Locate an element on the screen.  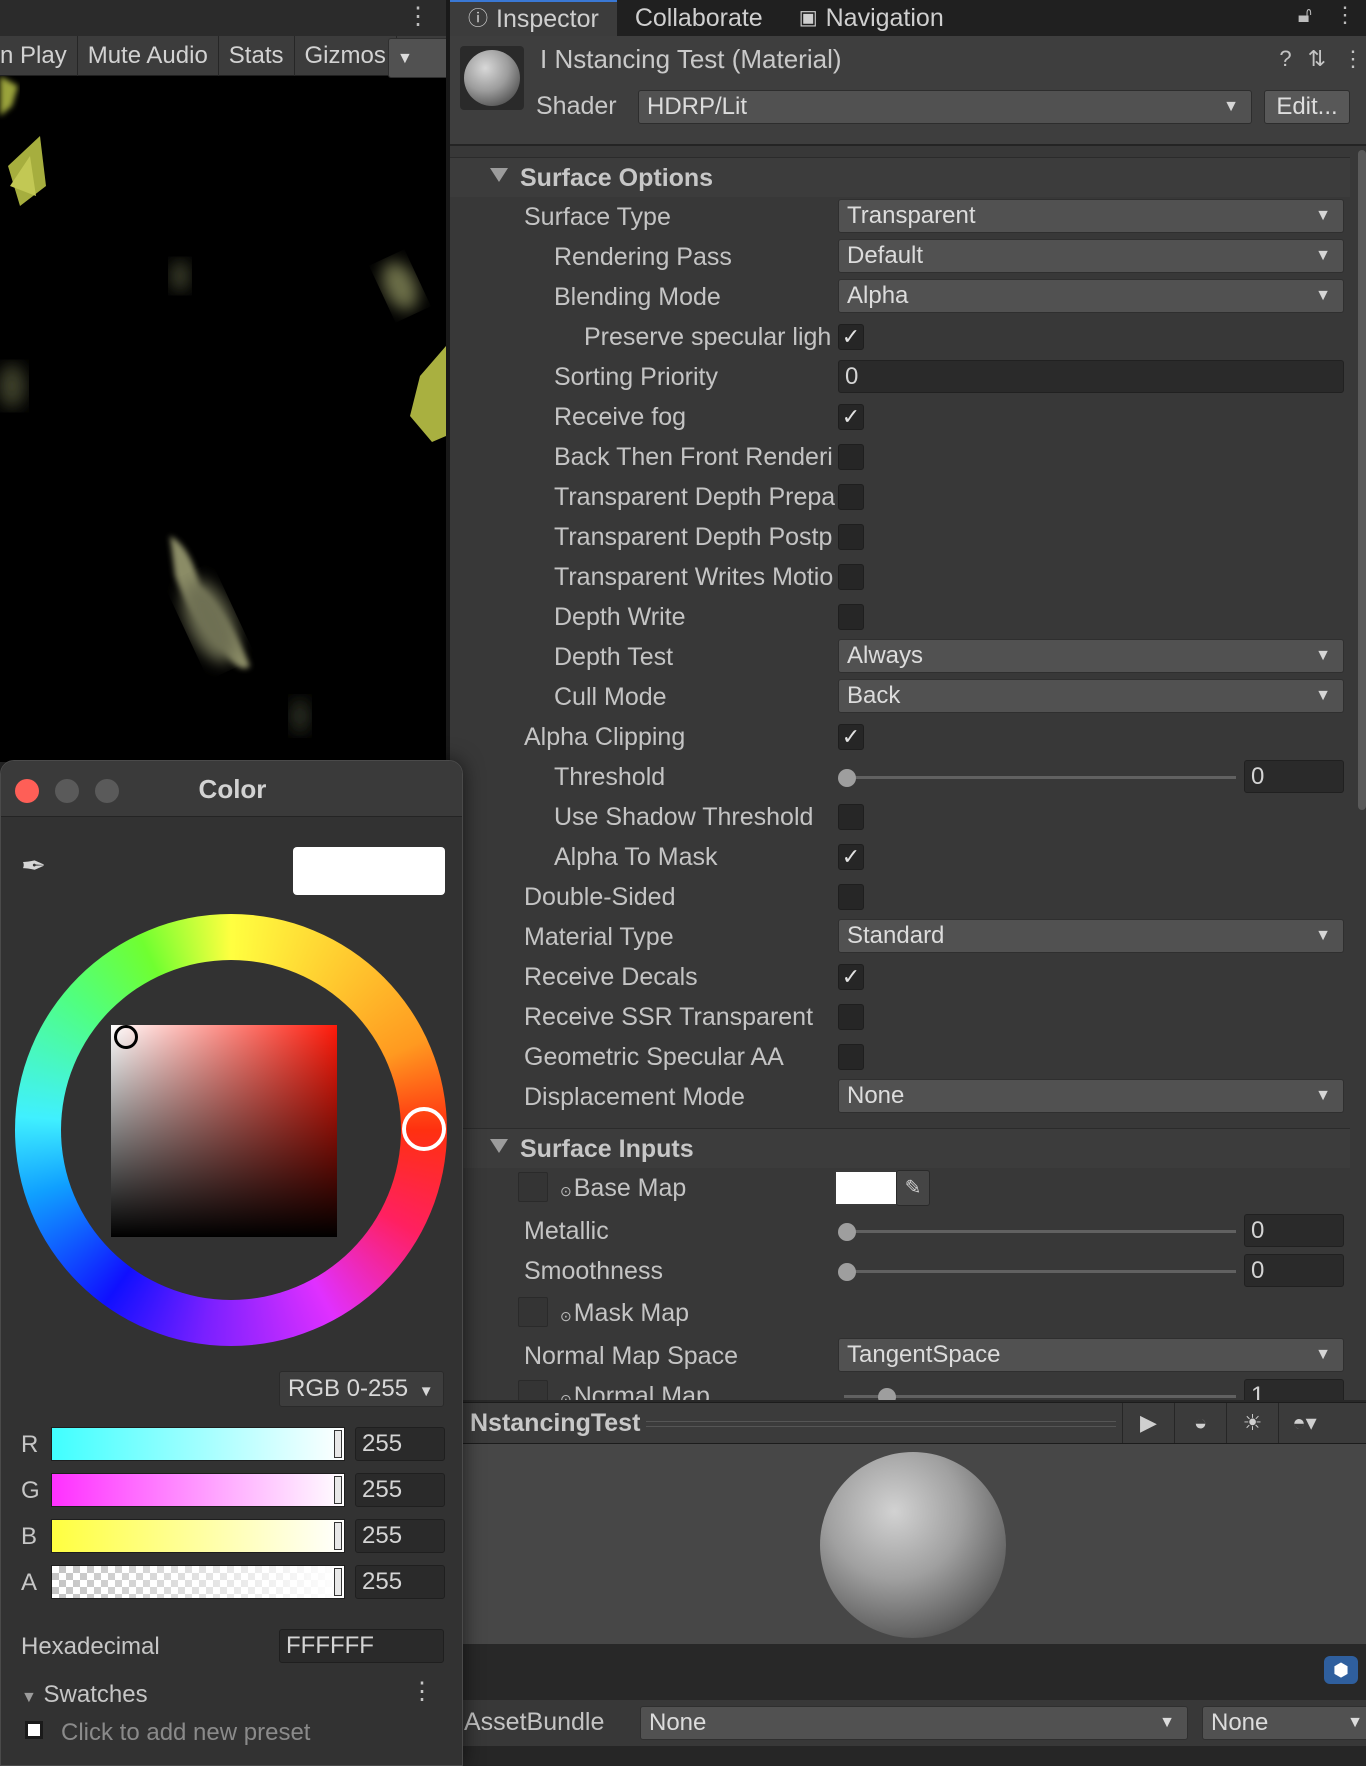
help-icon: ? is located at coordinates (1285, 59).